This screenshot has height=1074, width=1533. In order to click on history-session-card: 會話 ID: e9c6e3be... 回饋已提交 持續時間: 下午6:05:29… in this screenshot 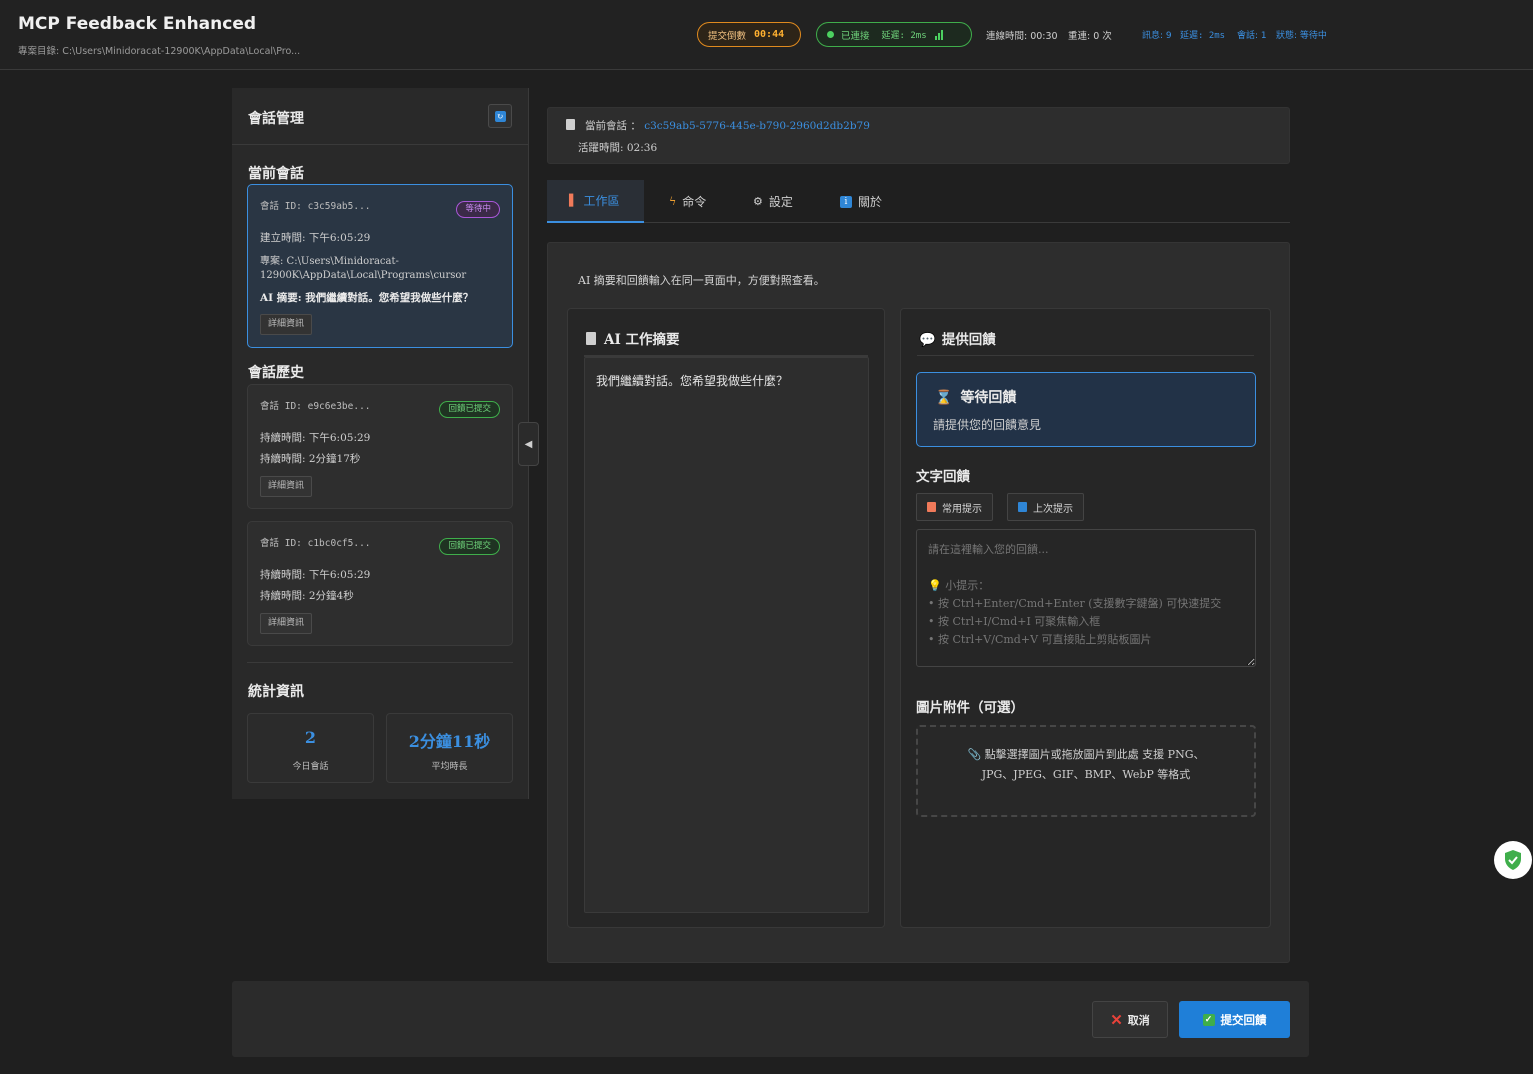, I will do `click(380, 446)`.